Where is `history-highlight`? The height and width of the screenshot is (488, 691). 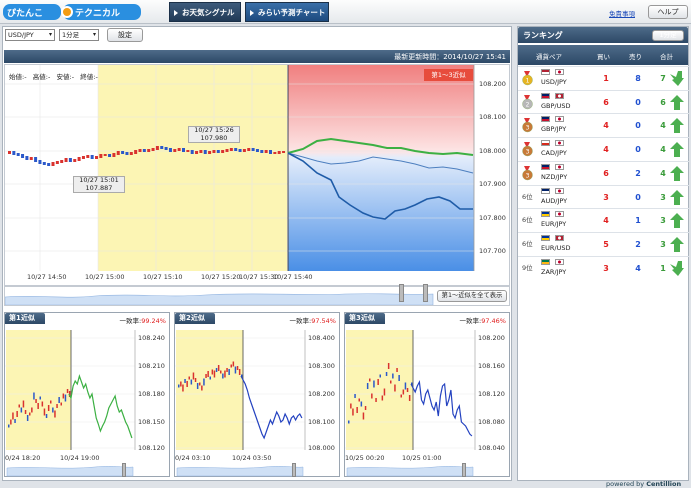
history-highlight is located at coordinates (192, 168).